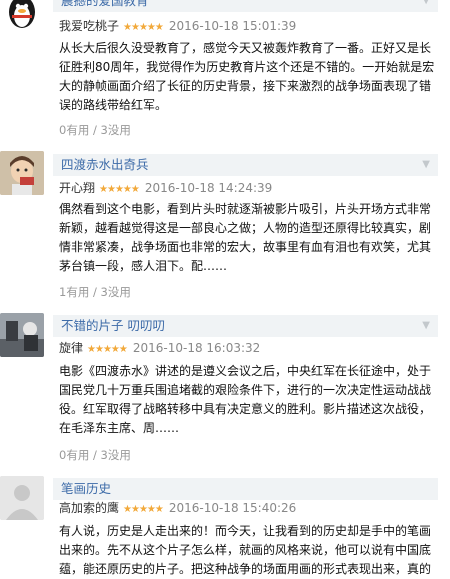 The image size is (450, 579). What do you see at coordinates (95, 292) in the screenshot?
I see `vote-bar: 1有用 / 3没用` at bounding box center [95, 292].